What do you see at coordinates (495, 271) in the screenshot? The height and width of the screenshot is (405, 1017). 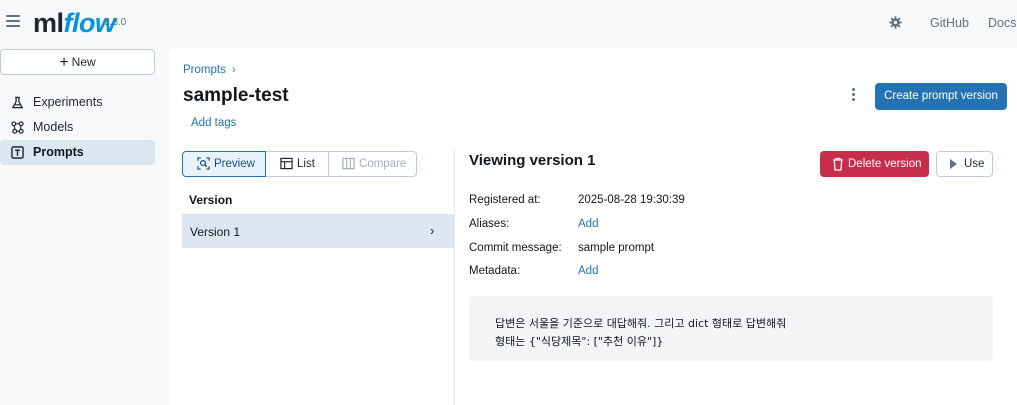 I see `metadata-label: Metadata:` at bounding box center [495, 271].